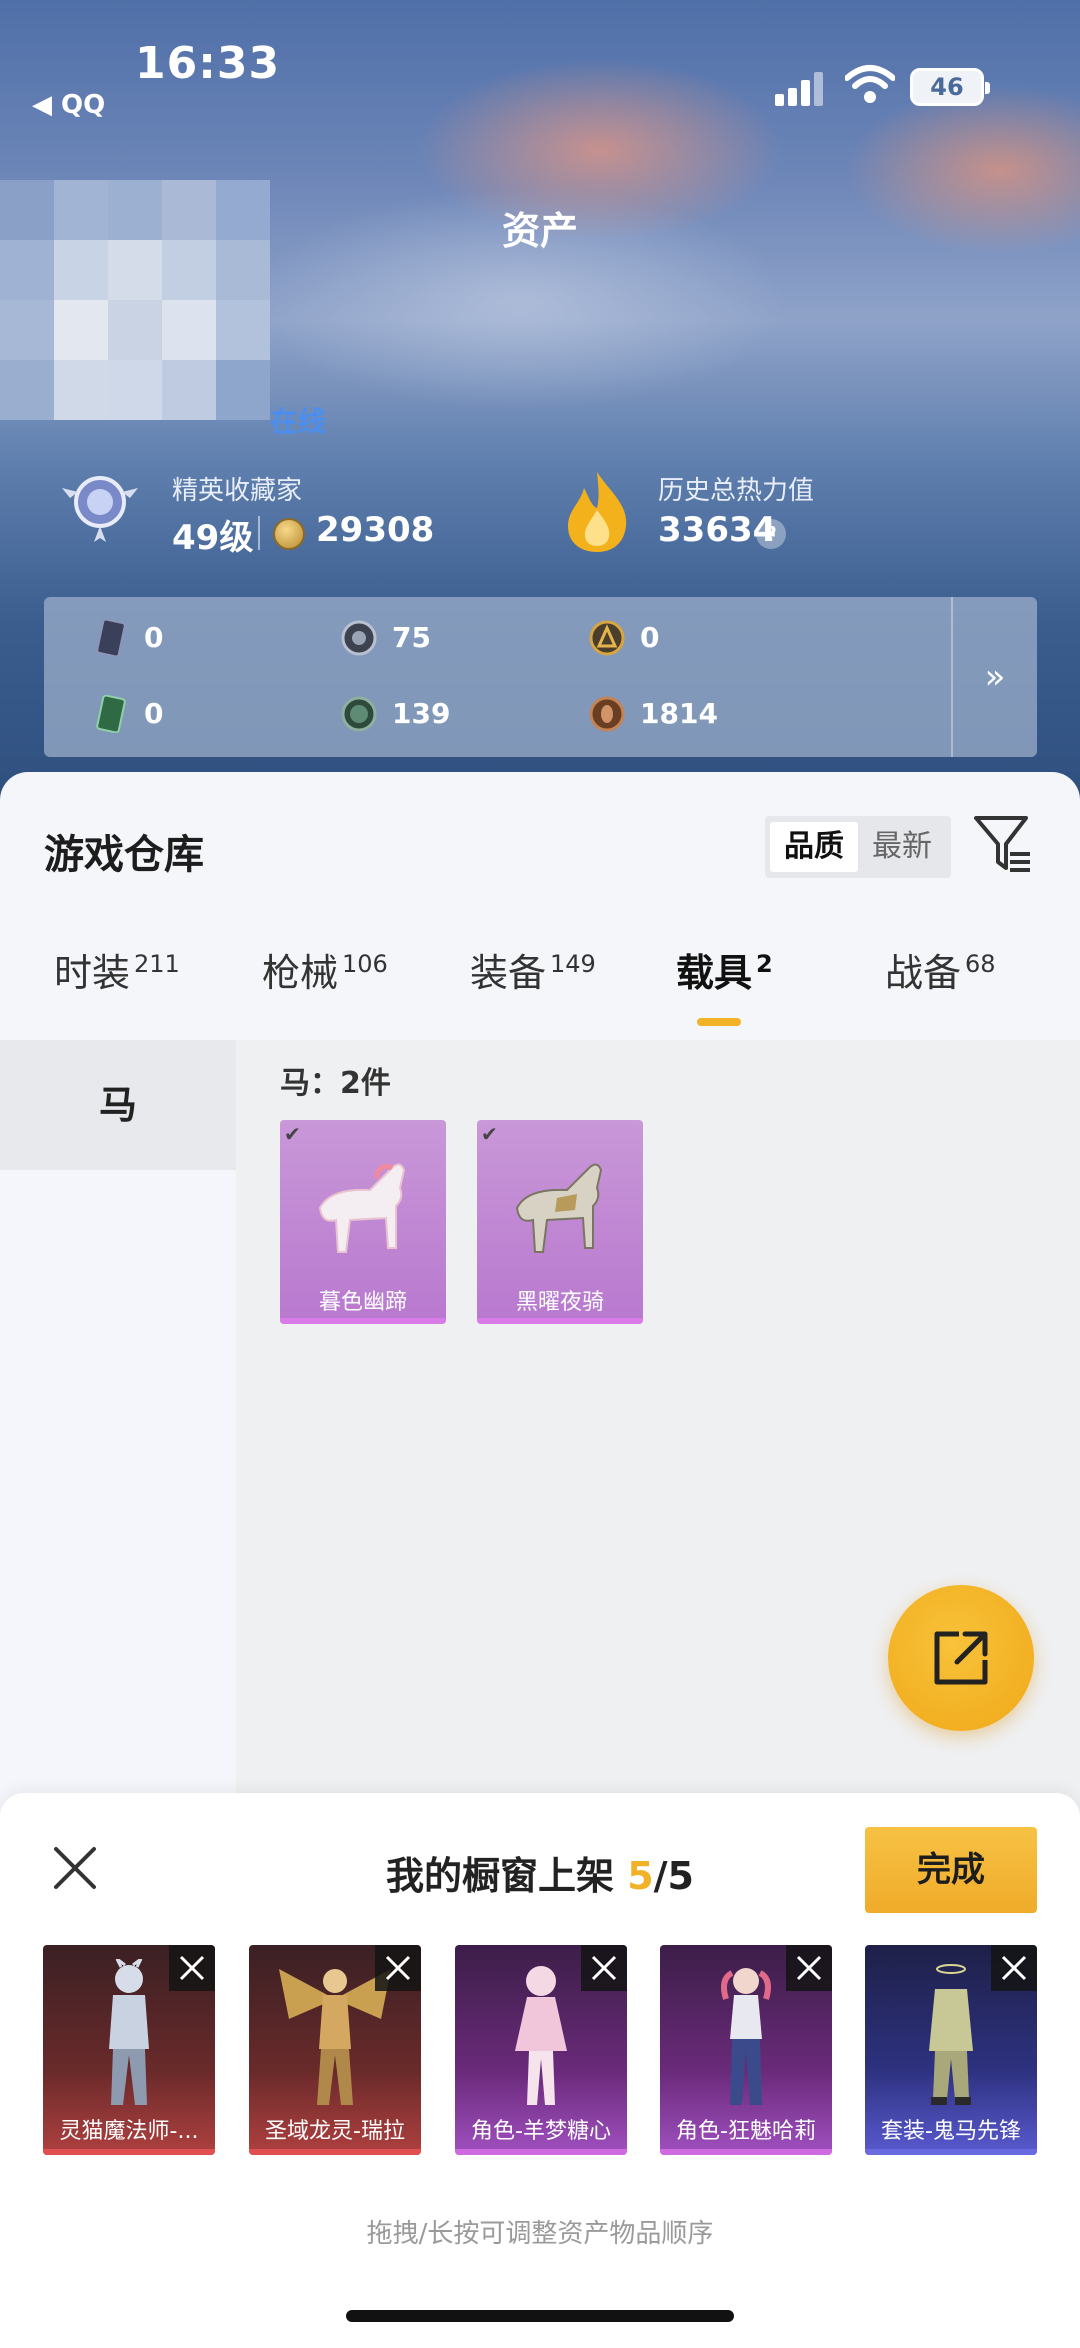 Image resolution: width=1080 pixels, height=2348 pixels. Describe the element at coordinates (746, 2131) in the screenshot. I see `showcase-item-name: 角色-狂魅哈莉` at that location.